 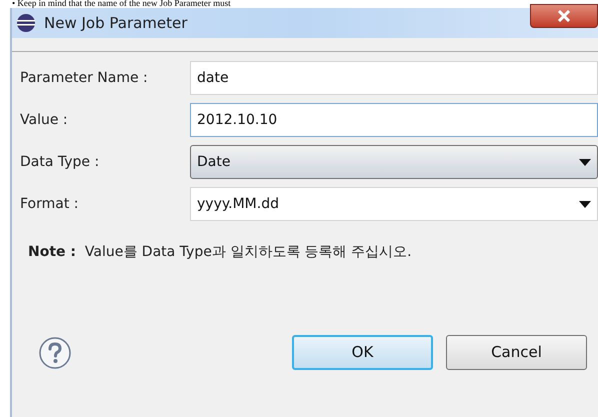 What do you see at coordinates (60, 162) in the screenshot?
I see `field-label: Data Type :` at bounding box center [60, 162].